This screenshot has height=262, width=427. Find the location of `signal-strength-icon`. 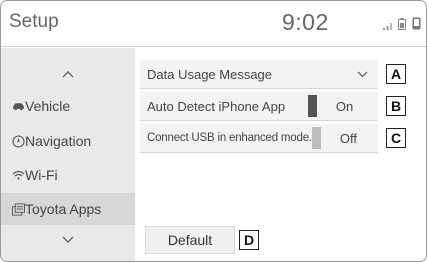

signal-strength-icon is located at coordinates (387, 26).